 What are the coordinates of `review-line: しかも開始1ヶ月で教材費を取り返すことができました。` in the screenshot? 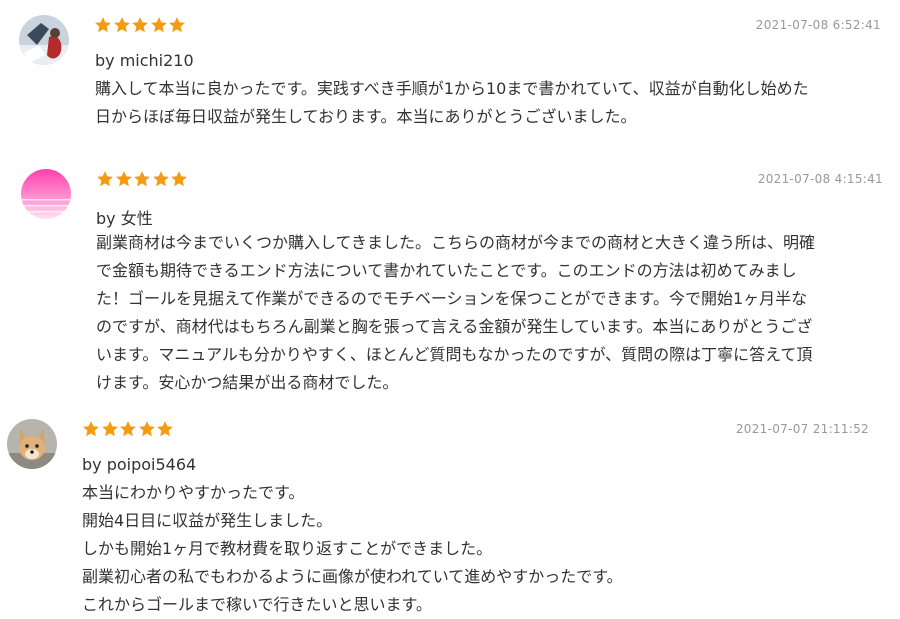 It's located at (287, 548).